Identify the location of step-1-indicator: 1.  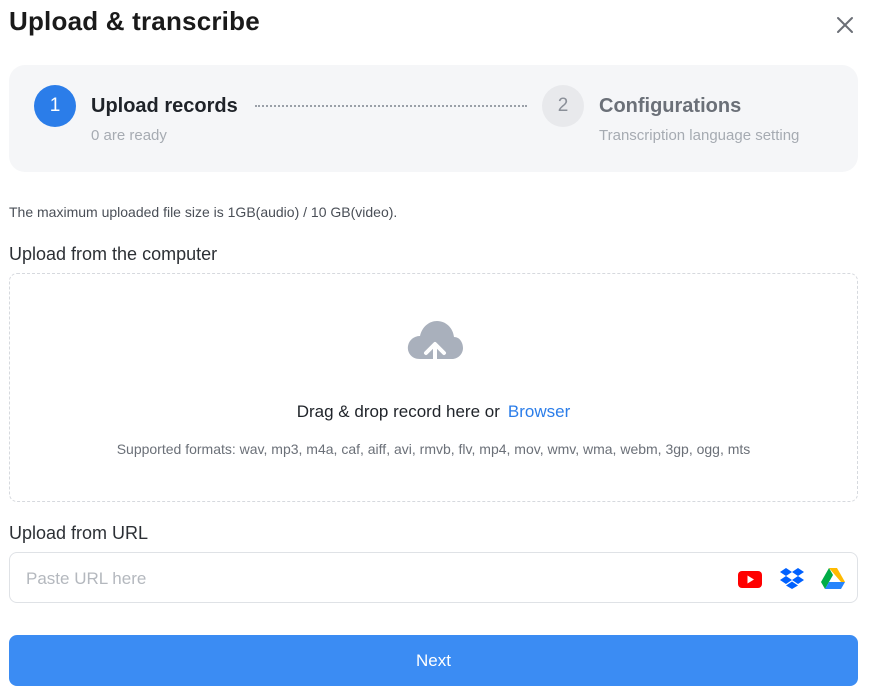
(55, 106).